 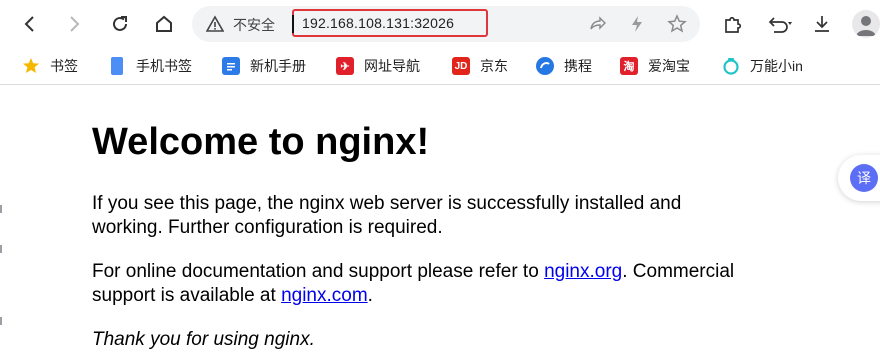 I want to click on text-cursor, so click(x=293, y=24).